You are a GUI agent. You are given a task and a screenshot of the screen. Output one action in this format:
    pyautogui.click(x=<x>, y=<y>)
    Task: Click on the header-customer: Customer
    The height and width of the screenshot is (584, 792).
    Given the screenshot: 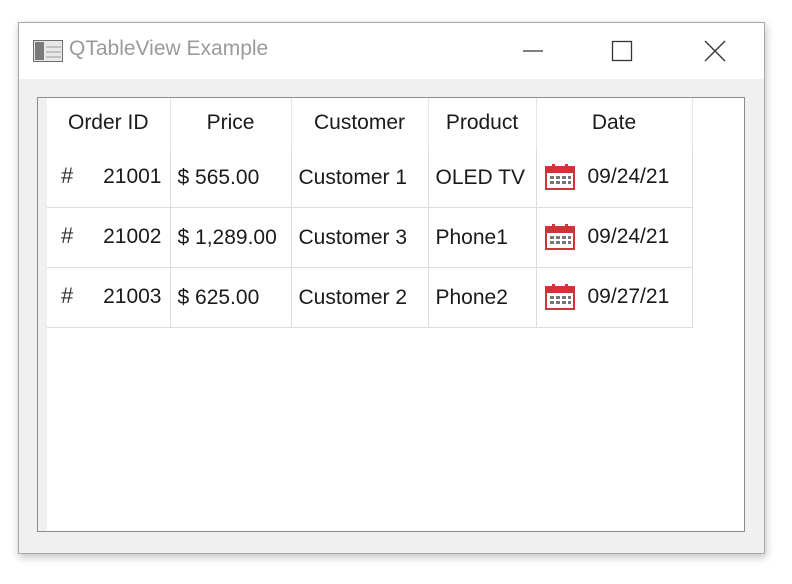 What is the action you would take?
    pyautogui.click(x=360, y=123)
    